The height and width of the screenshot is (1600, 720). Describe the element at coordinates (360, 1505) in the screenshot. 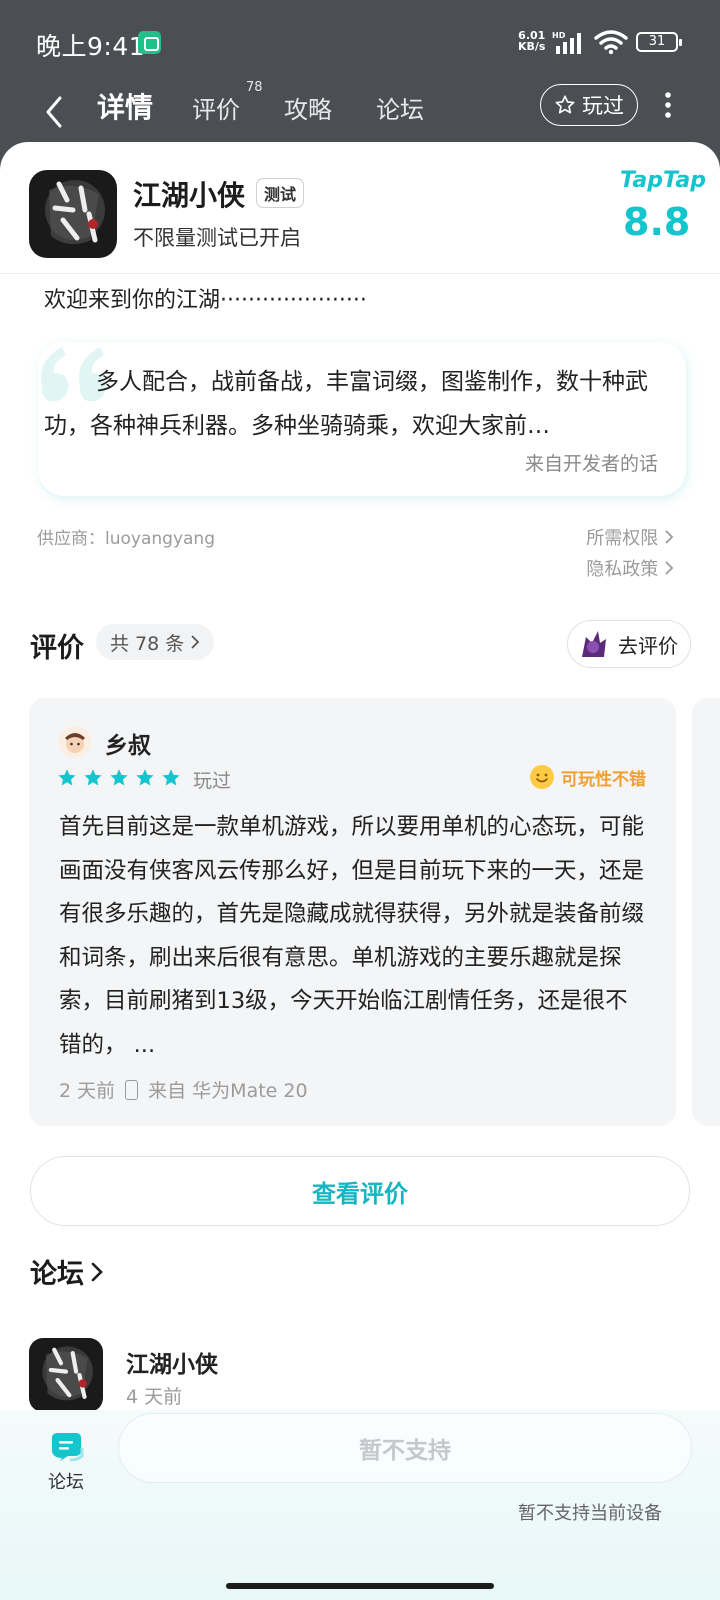

I see `bottom-bar: 论坛 暂不支持 暂不支持当前设备` at that location.